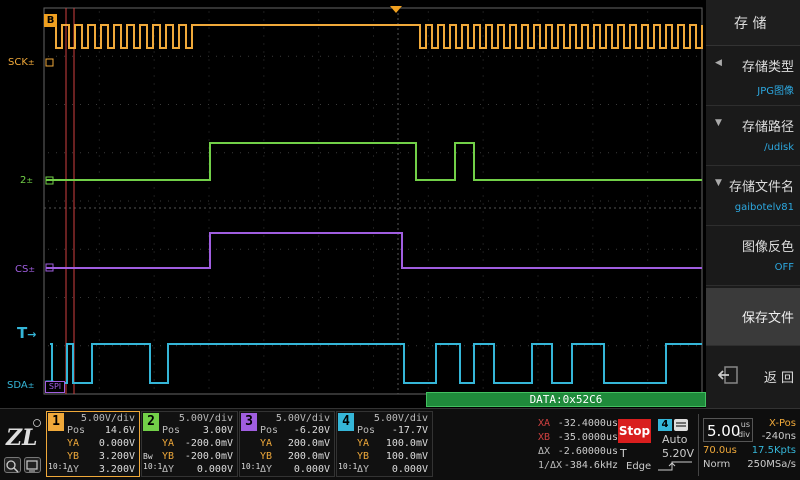 The image size is (800, 480). I want to click on channel-4-probe: 10:1, so click(348, 466).